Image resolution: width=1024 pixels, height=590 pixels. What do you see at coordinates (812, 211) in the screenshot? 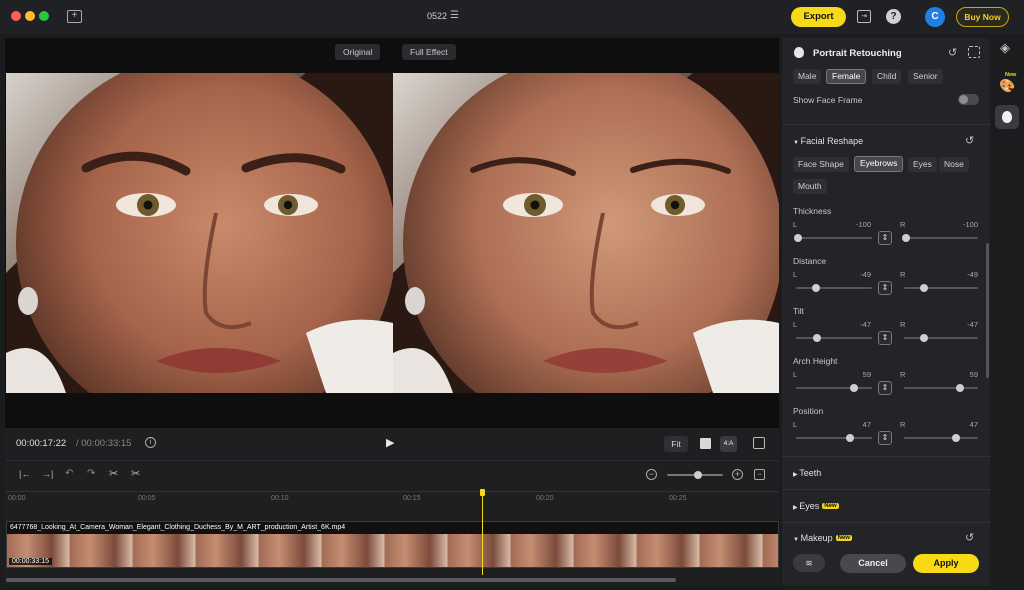
I see `slider-label: Thickness` at bounding box center [812, 211].